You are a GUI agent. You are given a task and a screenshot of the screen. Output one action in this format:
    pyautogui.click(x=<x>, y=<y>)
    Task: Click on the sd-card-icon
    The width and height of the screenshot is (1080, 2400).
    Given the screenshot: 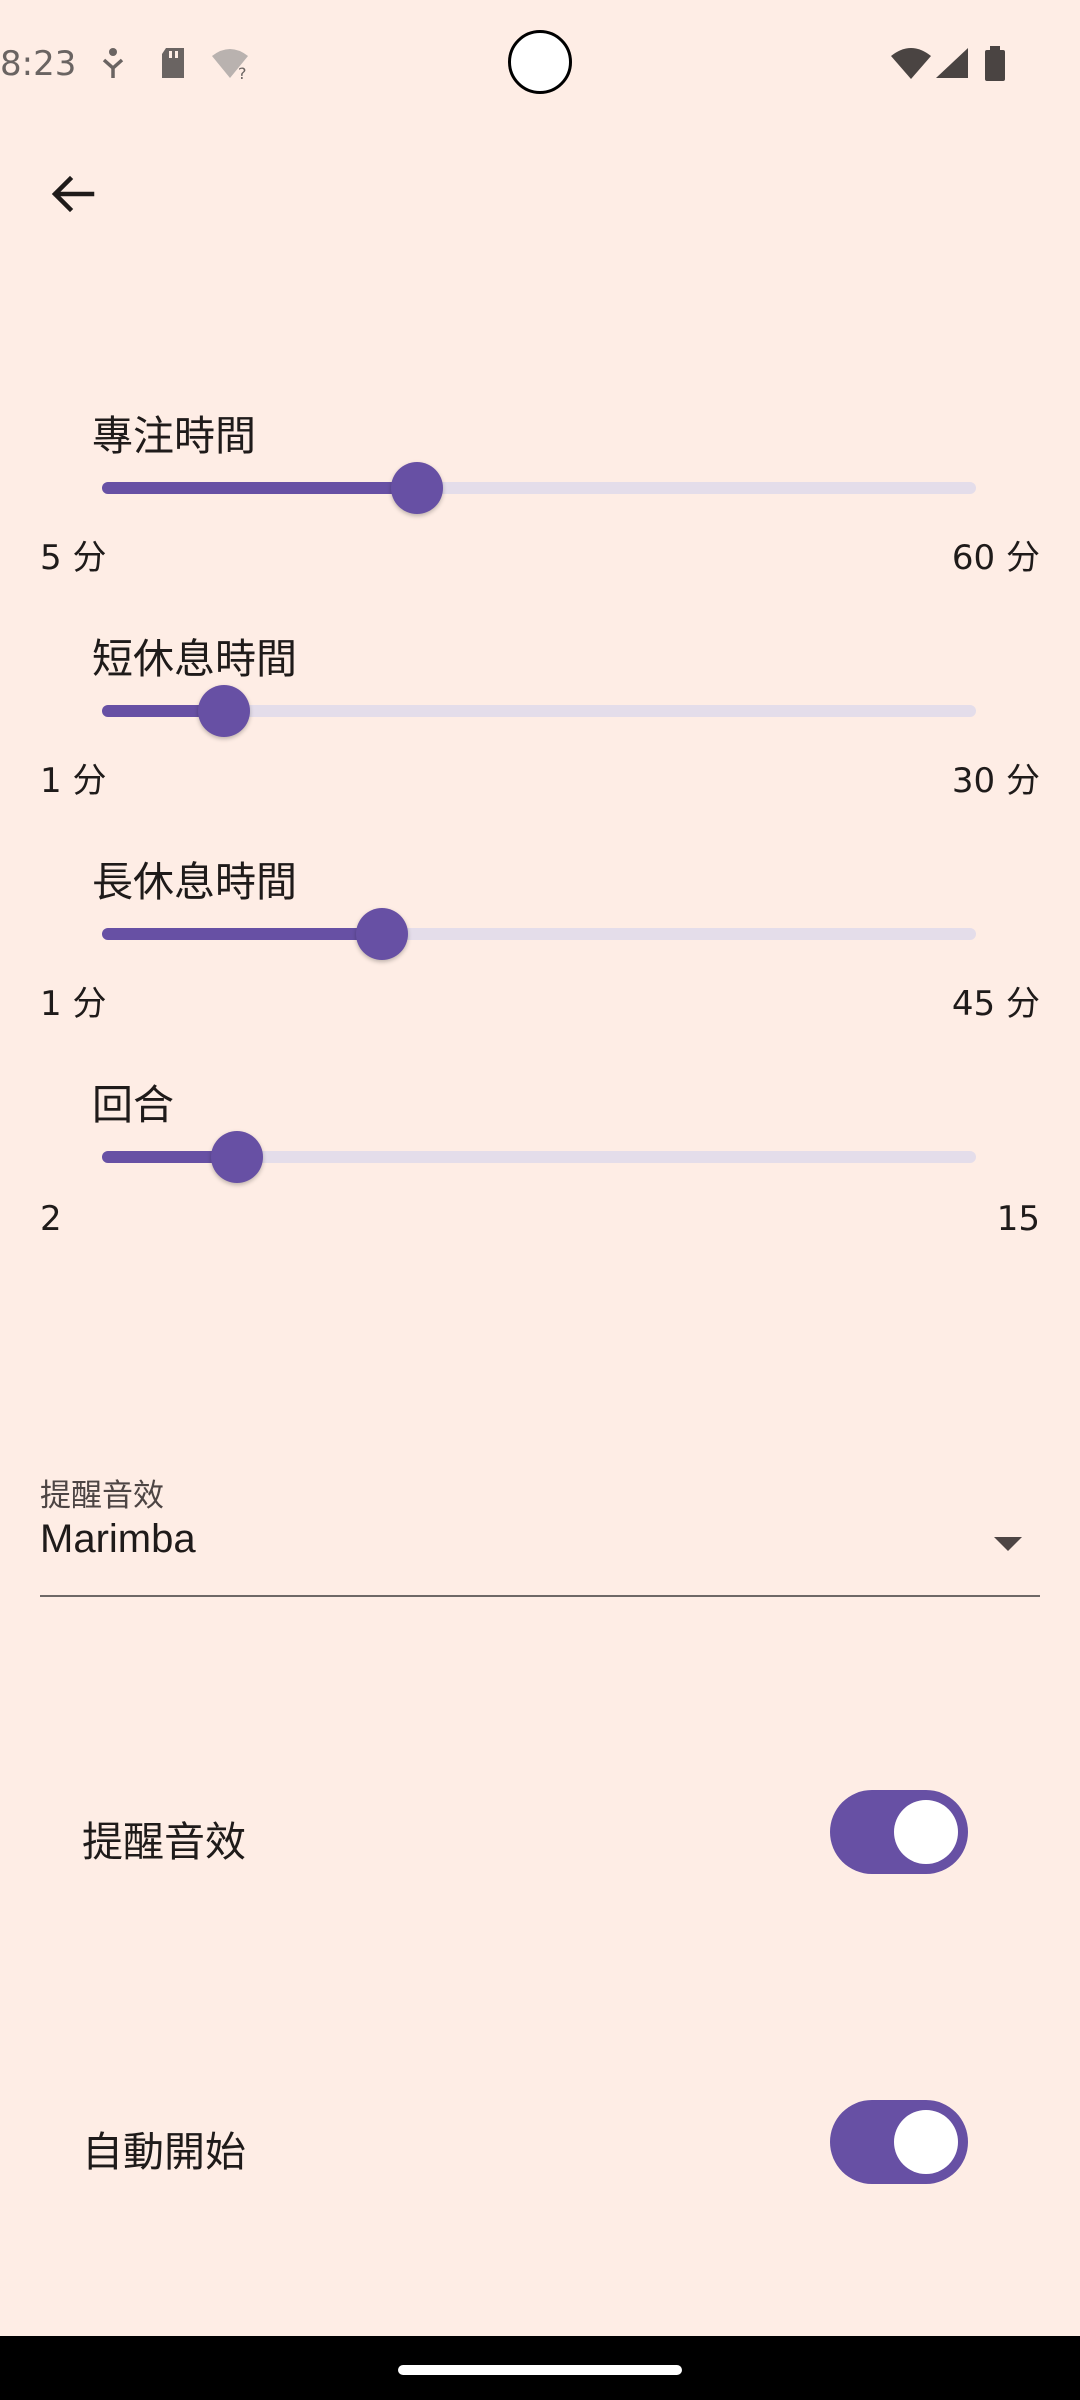 What is the action you would take?
    pyautogui.click(x=173, y=65)
    